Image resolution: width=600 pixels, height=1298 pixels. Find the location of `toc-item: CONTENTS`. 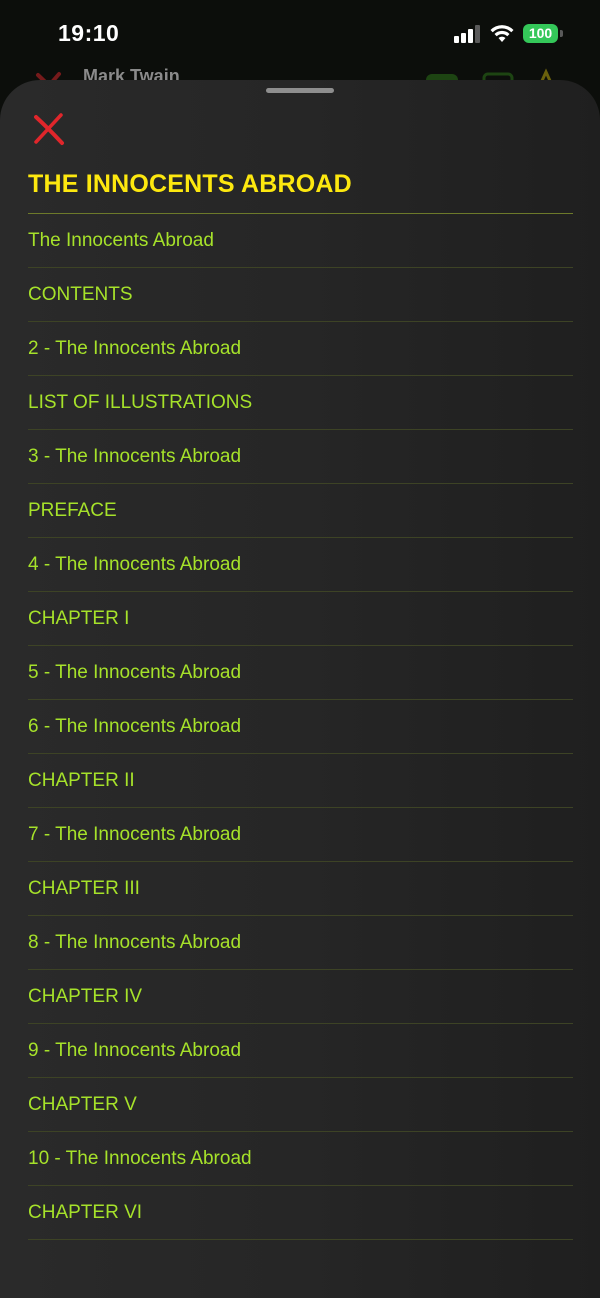

toc-item: CONTENTS is located at coordinates (300, 295).